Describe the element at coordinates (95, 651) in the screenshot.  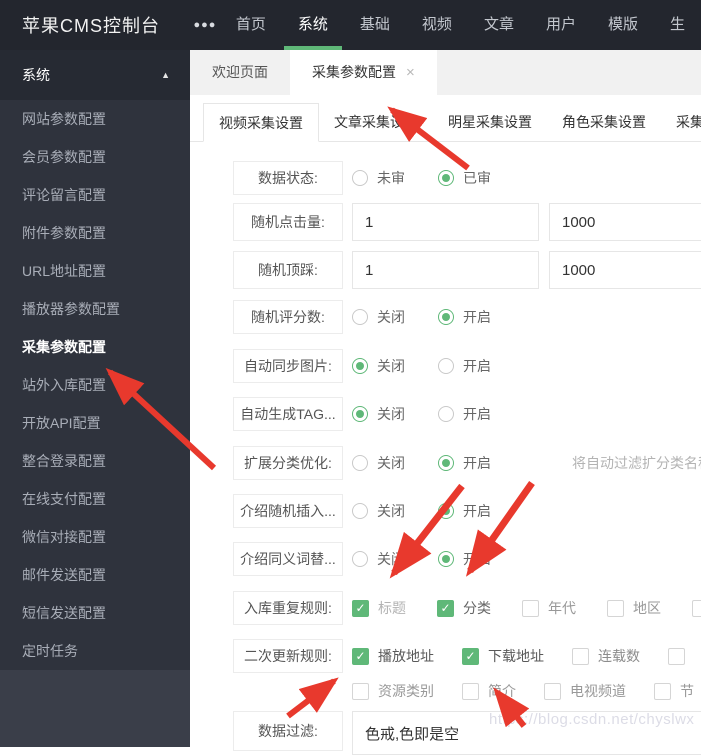
I see `sidebar-item-cron-tasks: 定时任务` at that location.